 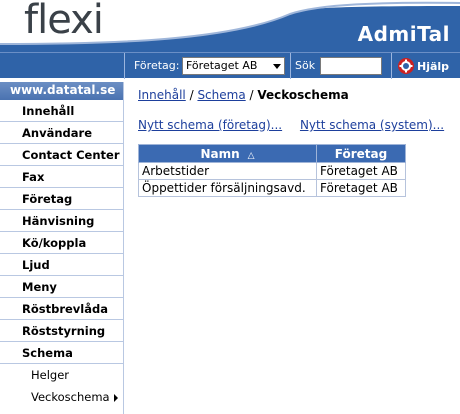 What do you see at coordinates (61, 155) in the screenshot?
I see `sidebar-item-contact-center: Contact Center` at bounding box center [61, 155].